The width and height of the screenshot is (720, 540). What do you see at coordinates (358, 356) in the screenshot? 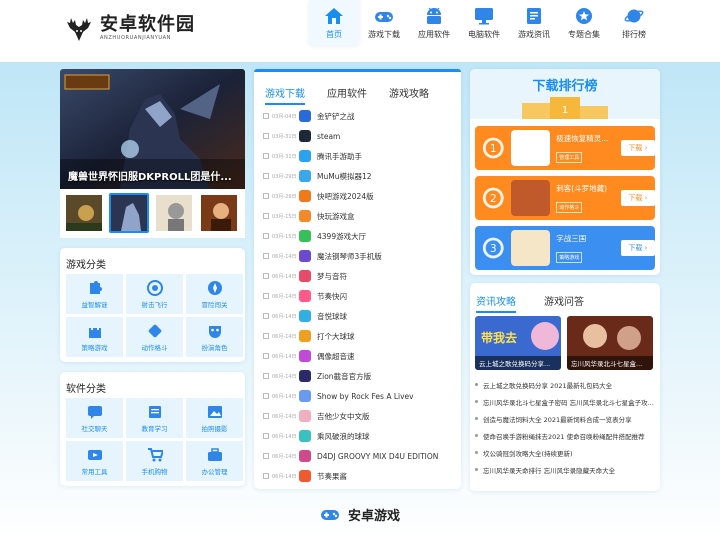
I see `list-item: 06月-14日 偶像超音速` at bounding box center [358, 356].